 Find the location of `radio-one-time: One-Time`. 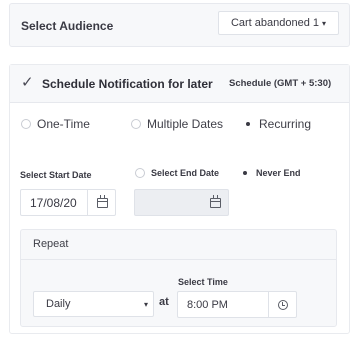

radio-one-time: One-Time is located at coordinates (55, 124).